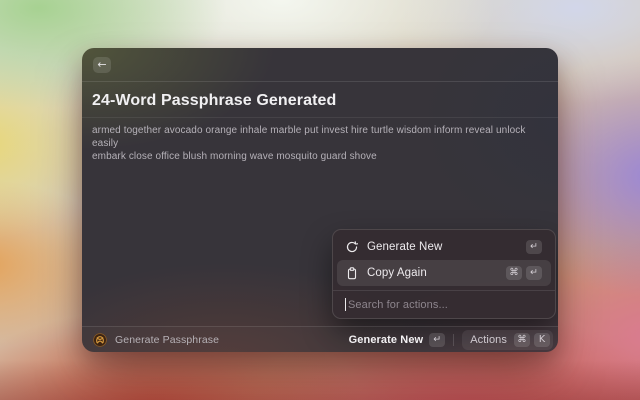 This screenshot has width=640, height=400. What do you see at coordinates (488, 339) in the screenshot?
I see `actions-button-label: Actions` at bounding box center [488, 339].